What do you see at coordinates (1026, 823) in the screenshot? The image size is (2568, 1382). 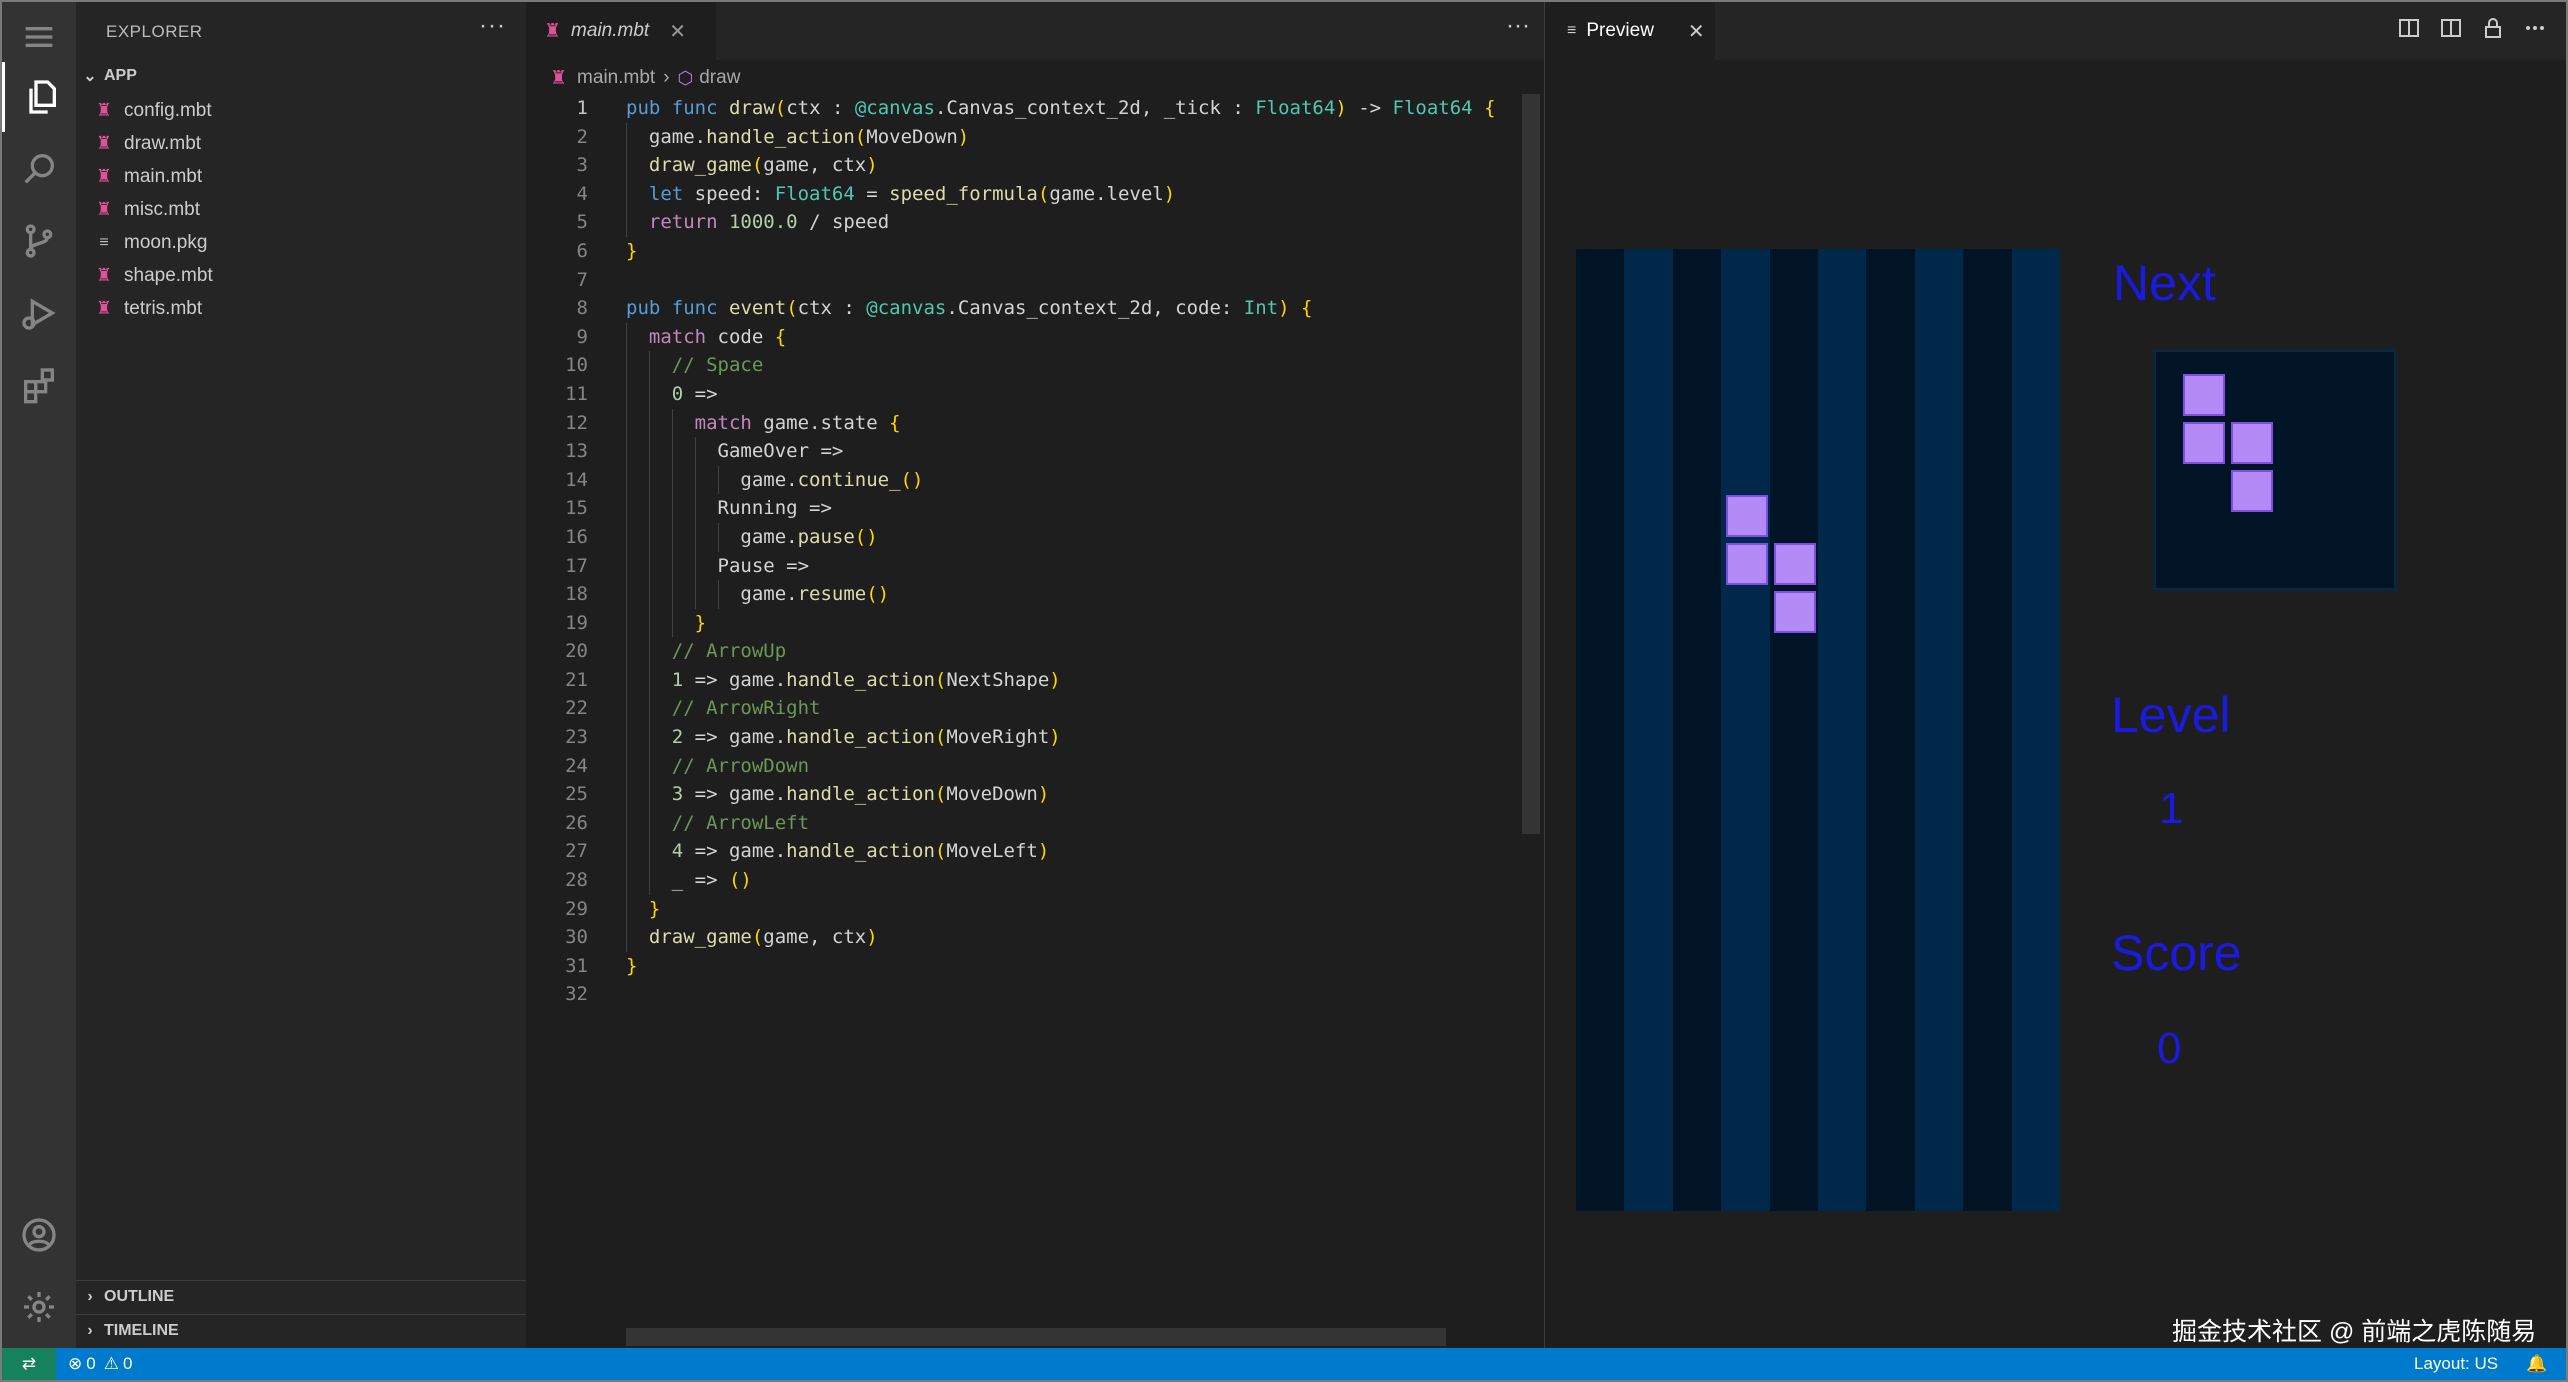 I see `code-line: 26 // ArrowLeft` at bounding box center [1026, 823].